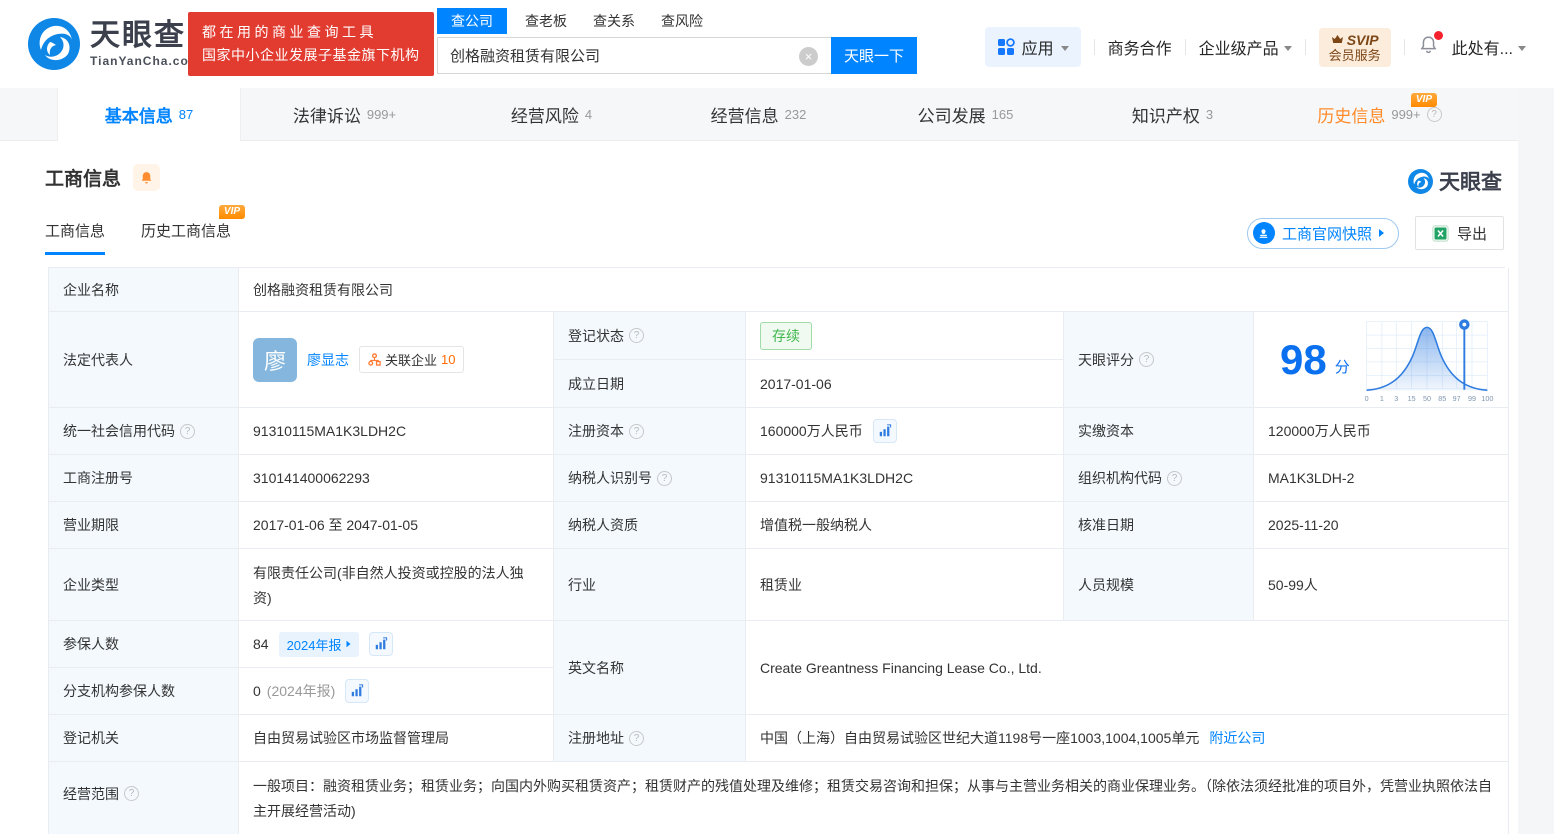 The image size is (1554, 834). What do you see at coordinates (311, 44) in the screenshot?
I see `slogan-banner: 都在用的商业查询工具 国家中小企业发展子基金旗下机构` at bounding box center [311, 44].